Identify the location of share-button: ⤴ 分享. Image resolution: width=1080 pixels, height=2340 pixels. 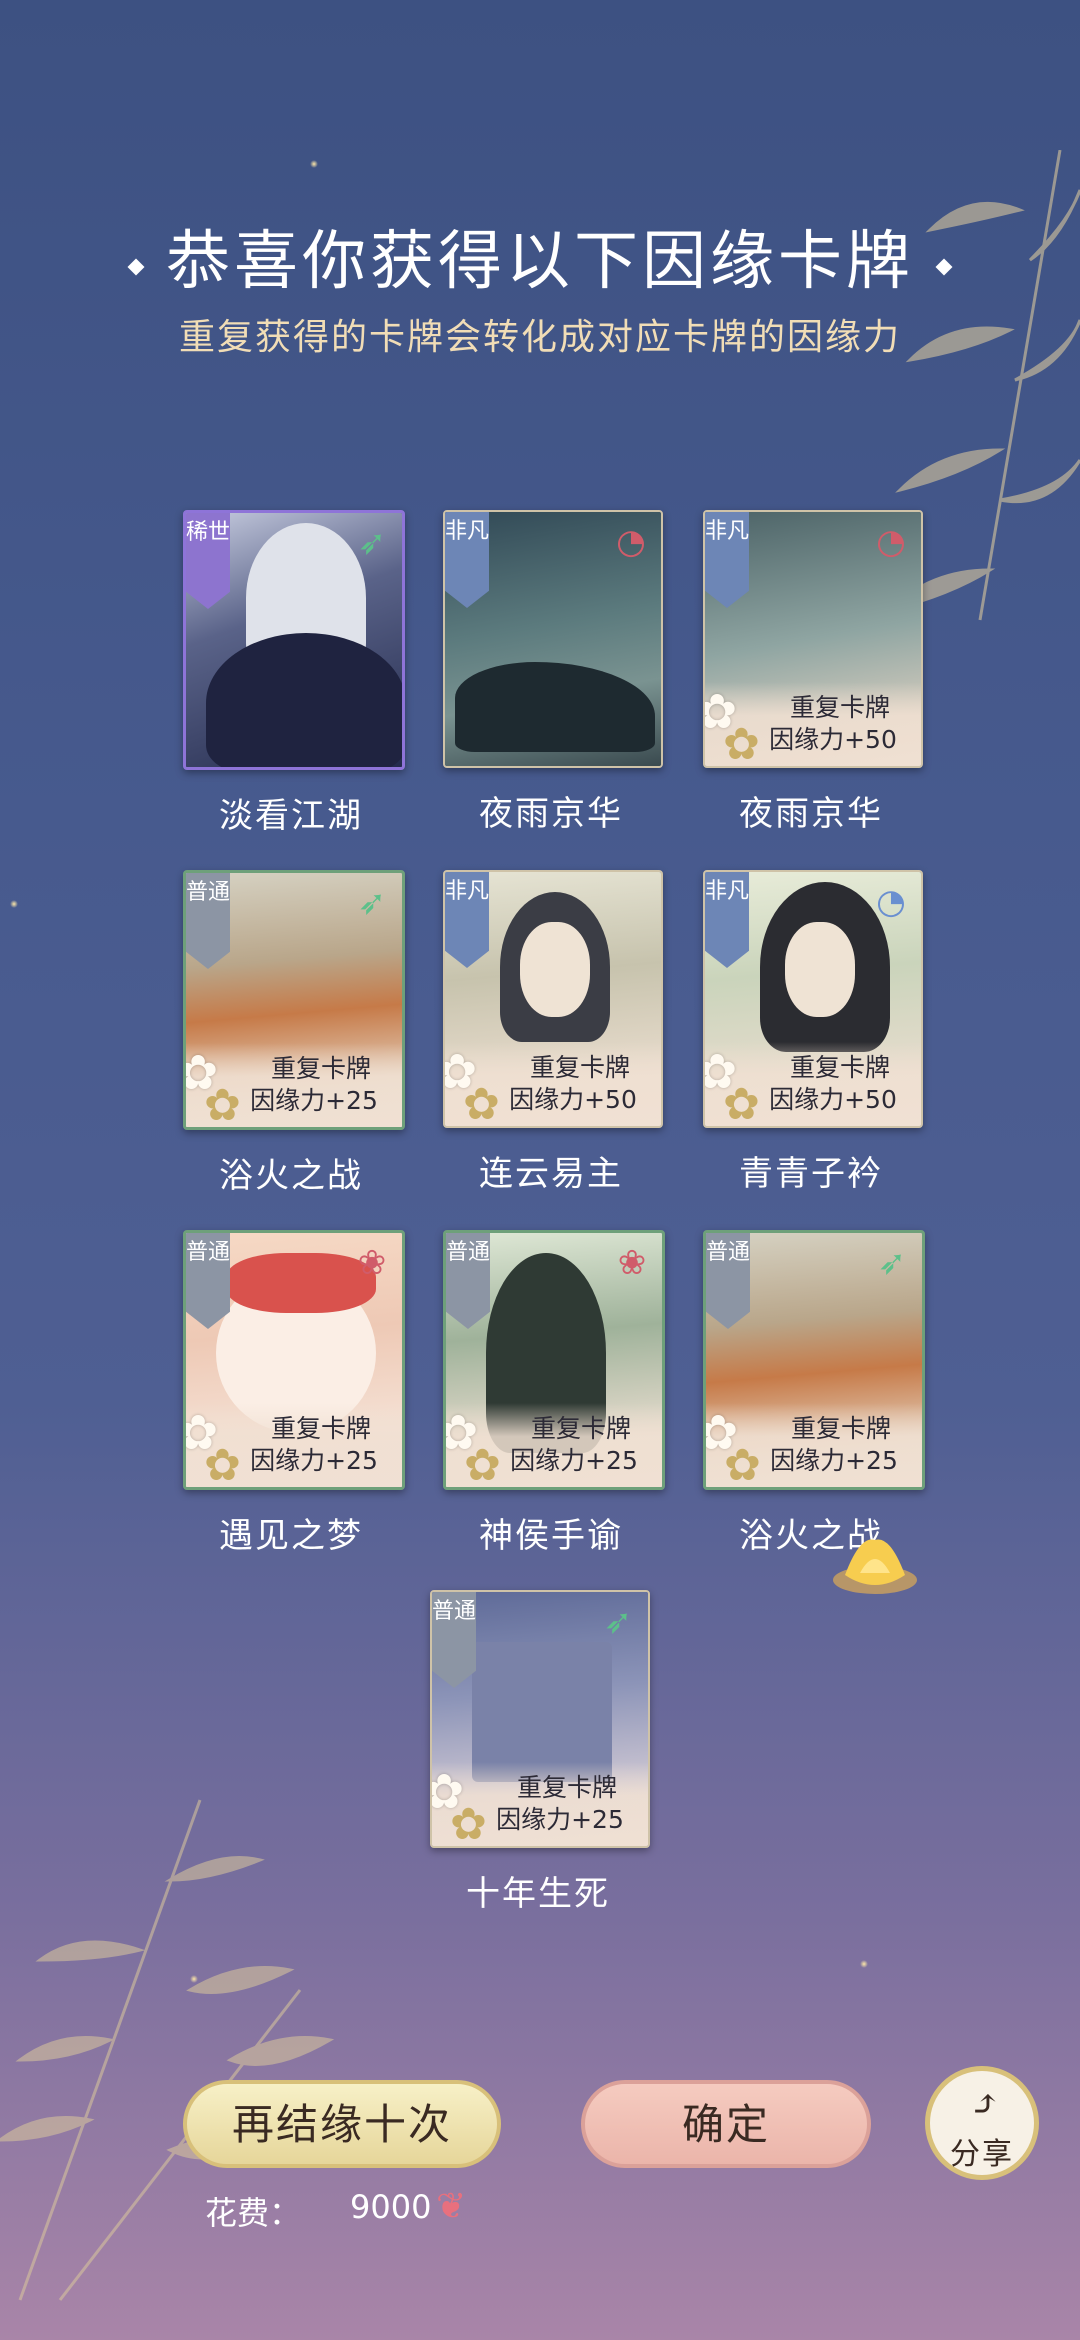
(982, 2123).